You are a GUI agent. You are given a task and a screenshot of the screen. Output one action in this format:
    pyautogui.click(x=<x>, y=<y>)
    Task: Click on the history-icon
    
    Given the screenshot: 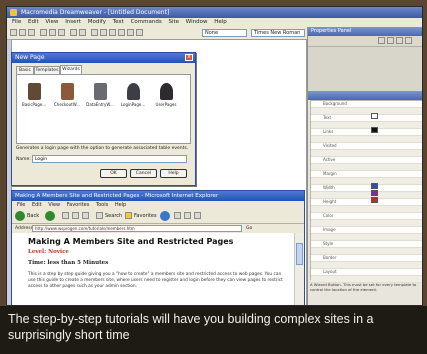 What is the action you would take?
    pyautogui.click(x=177, y=215)
    